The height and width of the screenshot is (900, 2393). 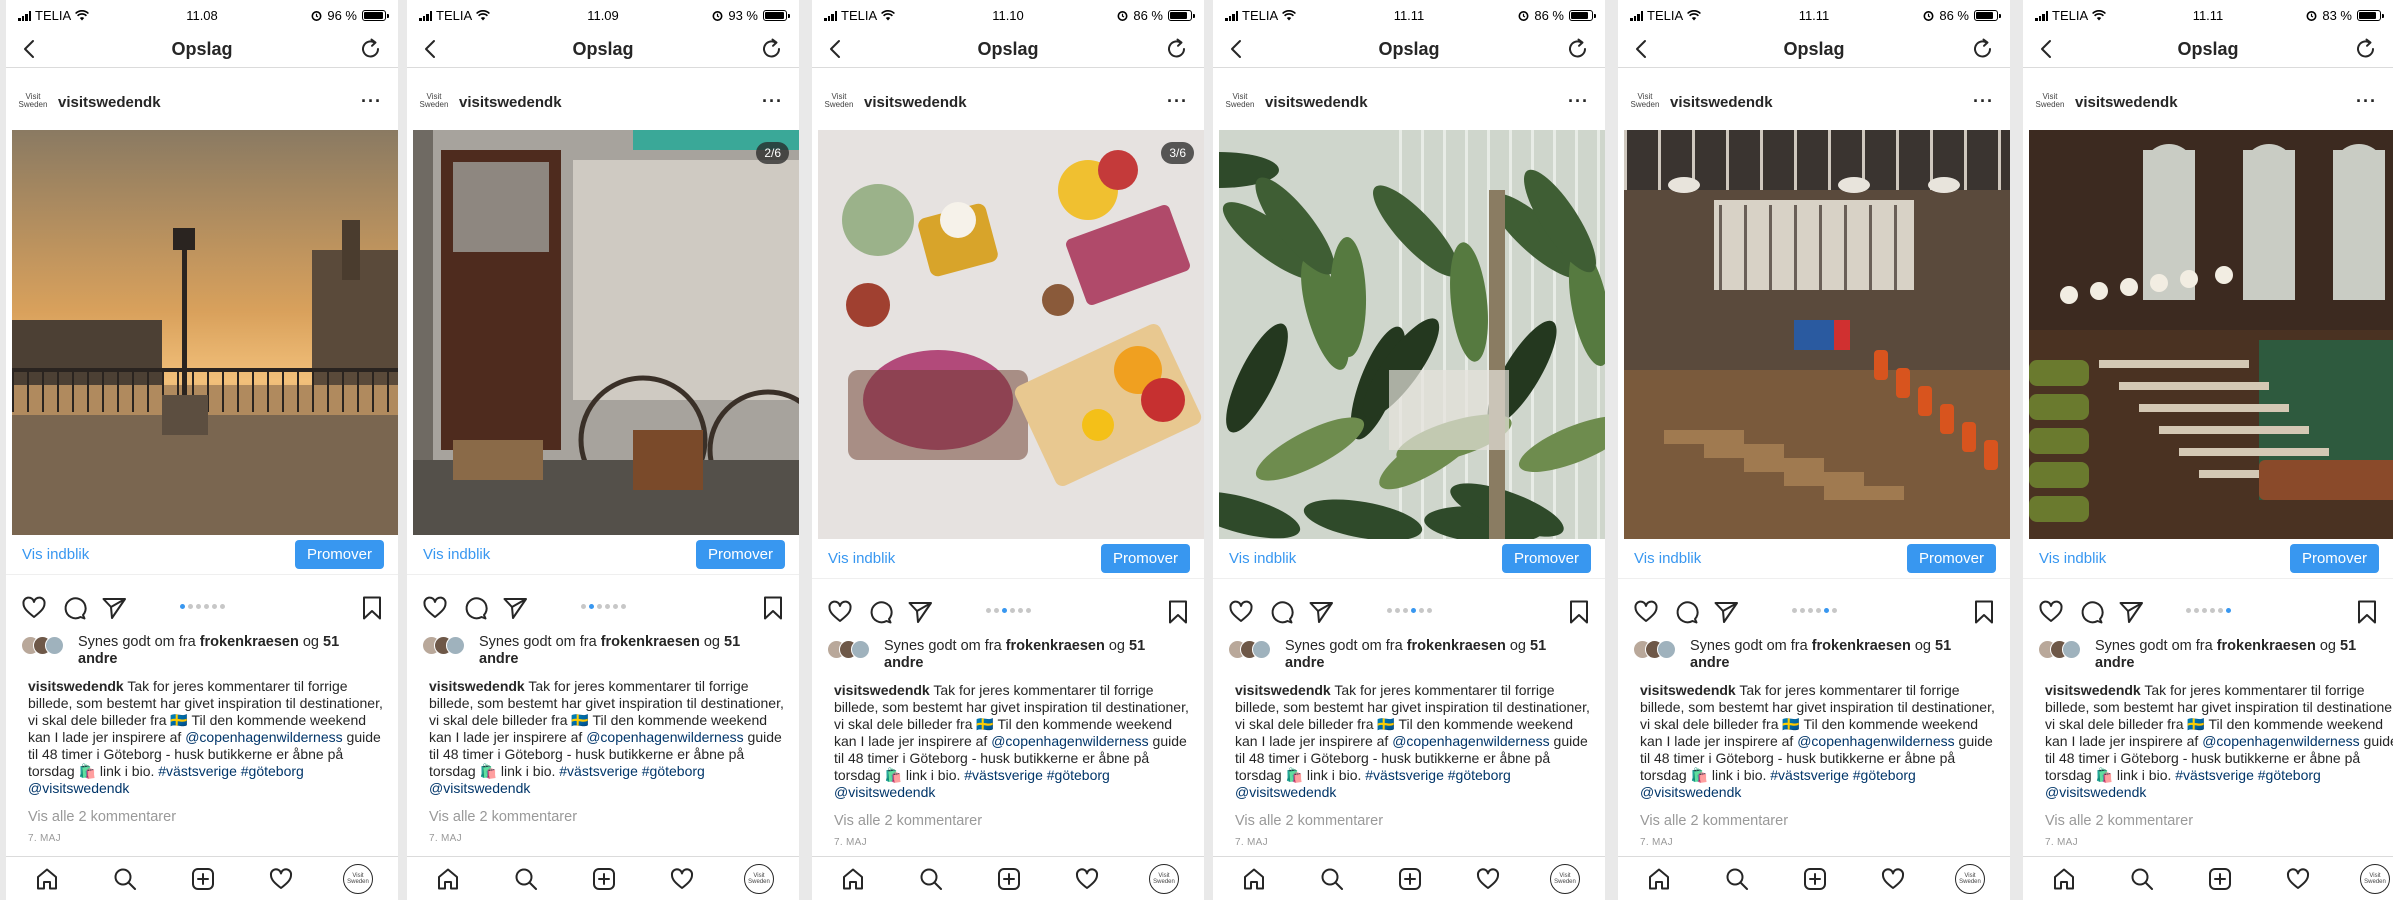 I want to click on post-photo: 3/6, so click(x=1011, y=334).